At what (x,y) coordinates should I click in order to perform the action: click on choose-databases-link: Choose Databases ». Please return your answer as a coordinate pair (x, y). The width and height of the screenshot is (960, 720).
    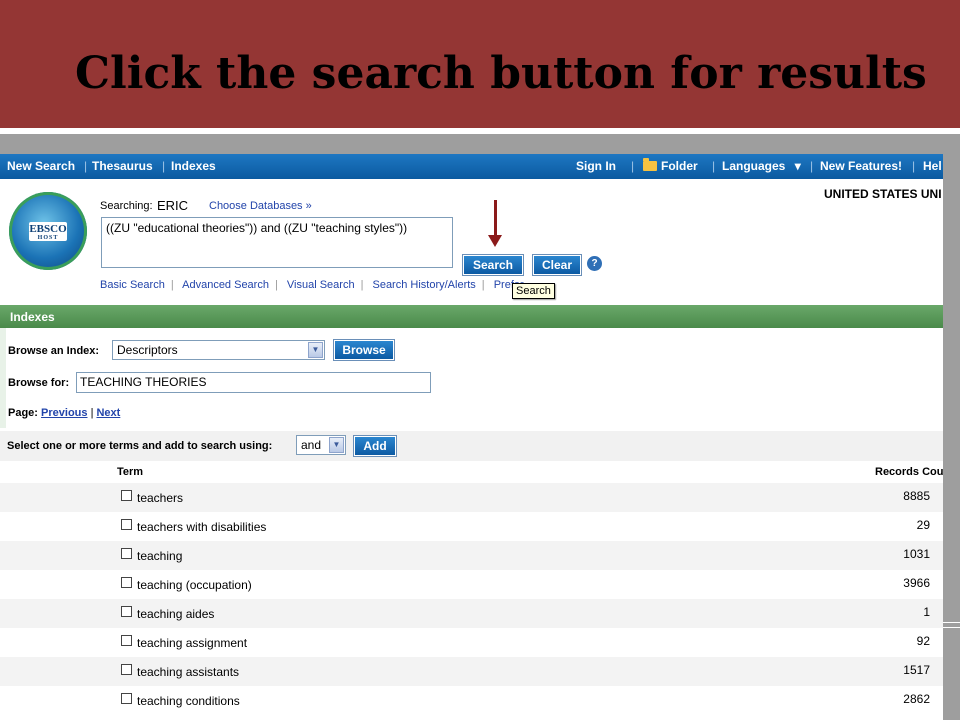
    Looking at the image, I should click on (260, 206).